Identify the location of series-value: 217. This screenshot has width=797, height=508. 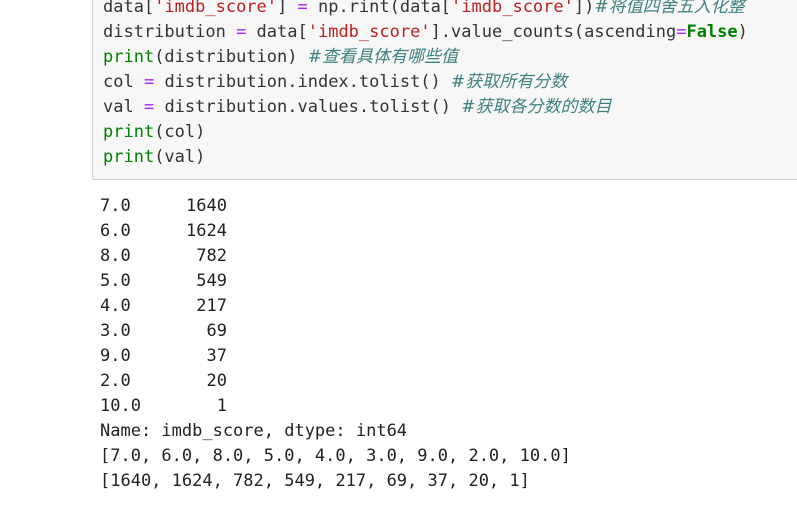
(211, 306).